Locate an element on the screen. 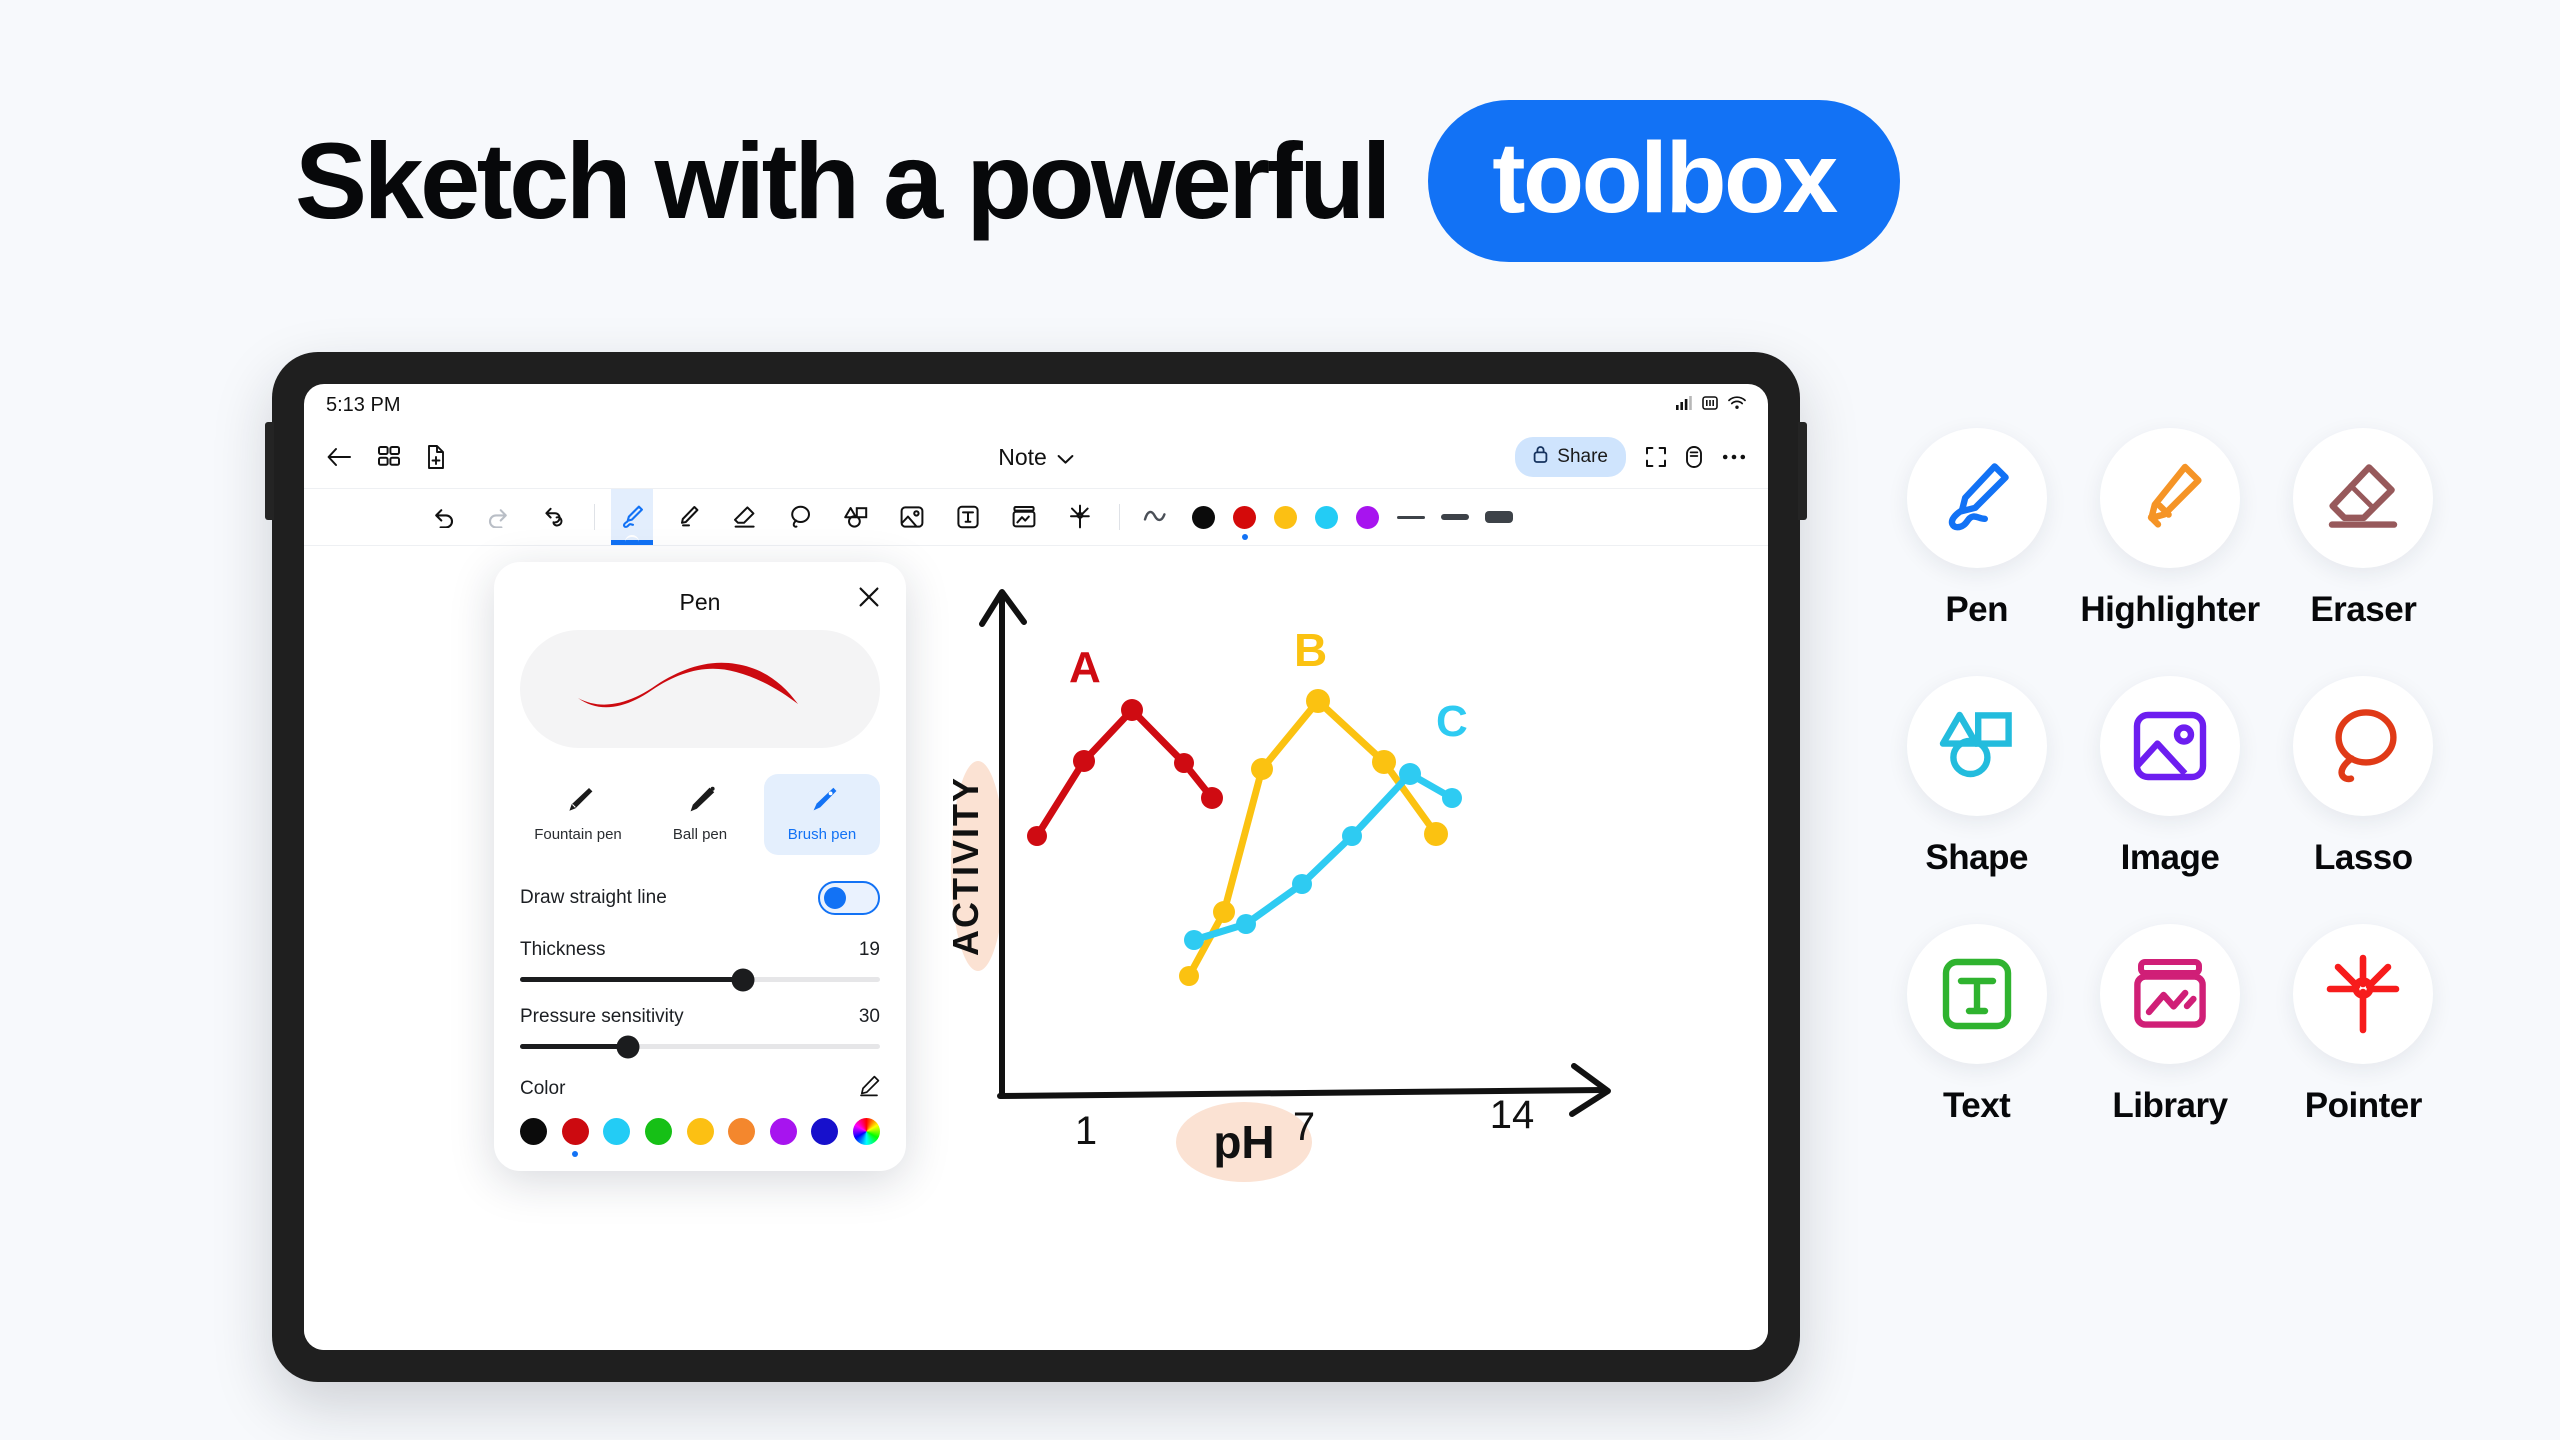 This screenshot has width=2560, height=1440. volume-button is located at coordinates (269, 471).